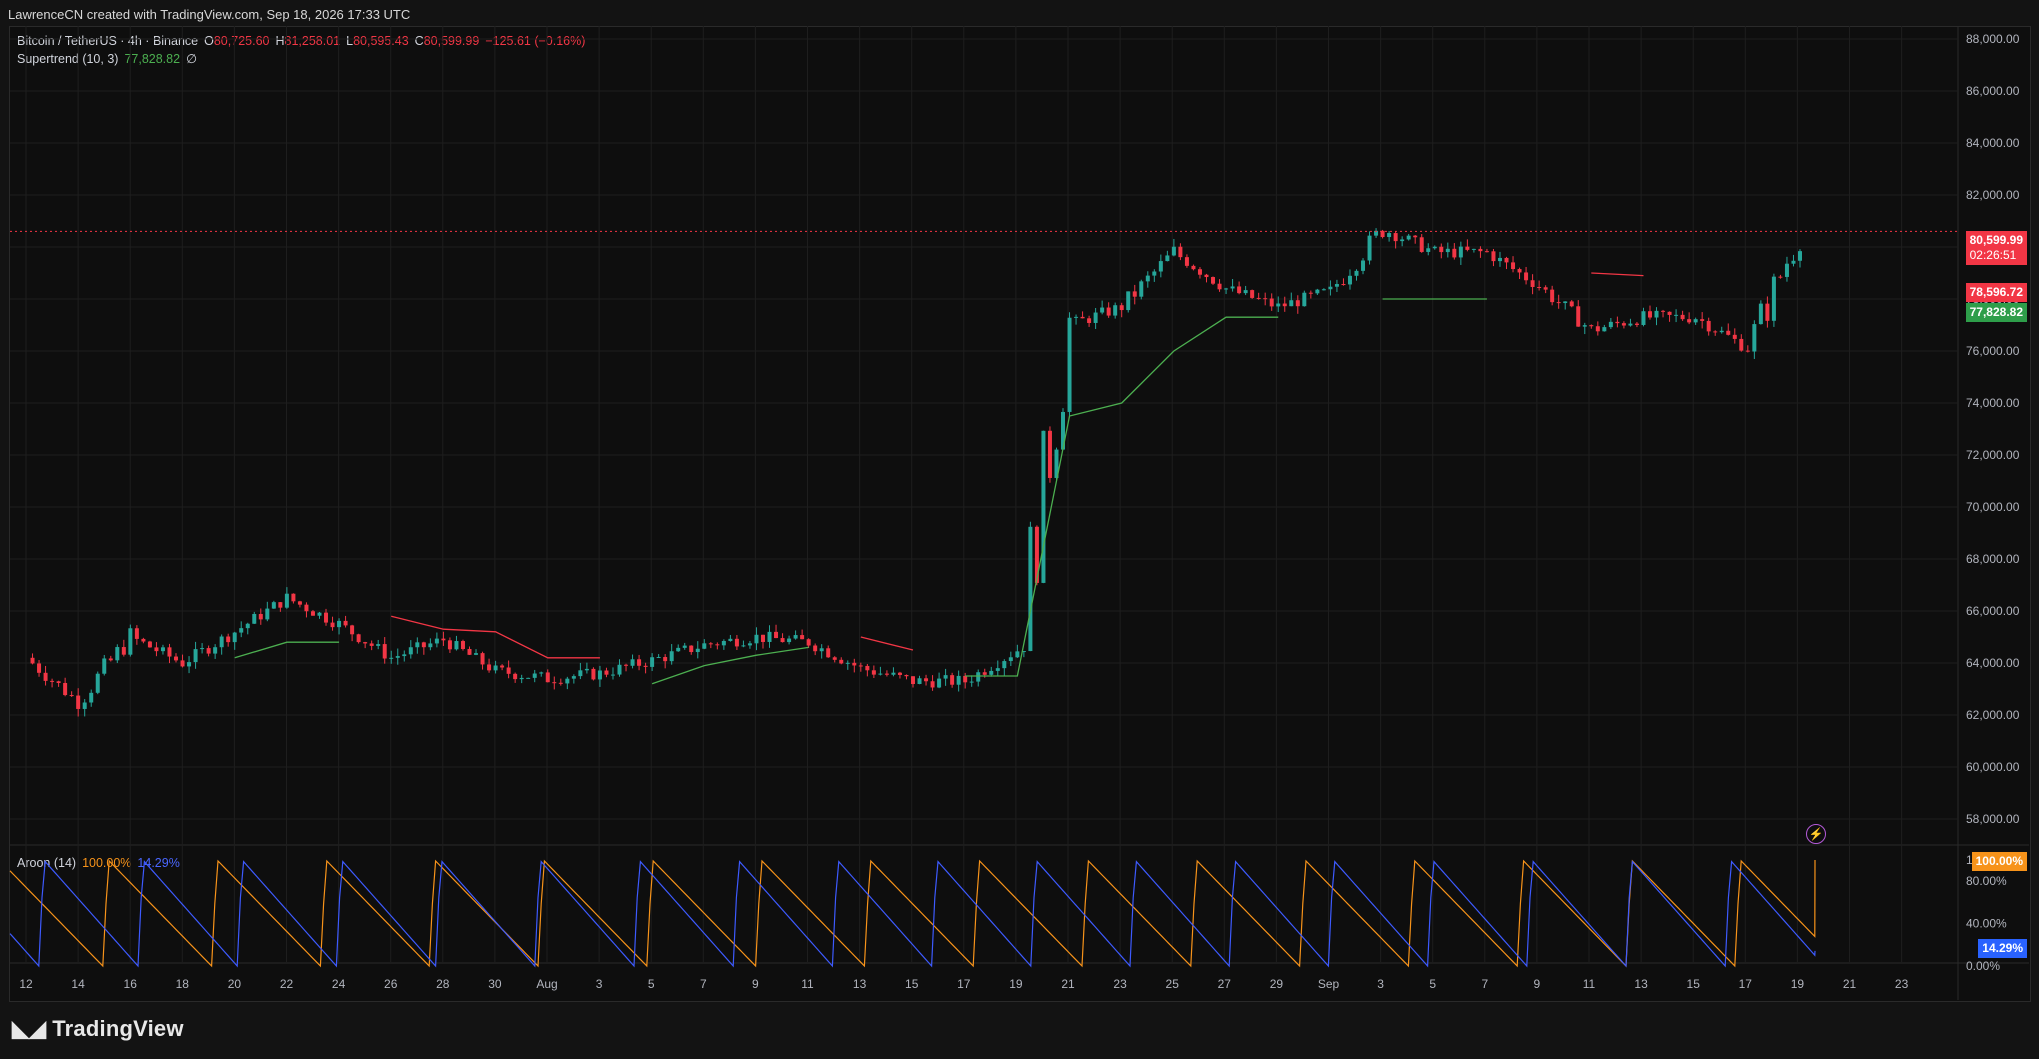 Image resolution: width=2039 pixels, height=1059 pixels. What do you see at coordinates (235, 984) in the screenshot?
I see `x-tick-label: 20` at bounding box center [235, 984].